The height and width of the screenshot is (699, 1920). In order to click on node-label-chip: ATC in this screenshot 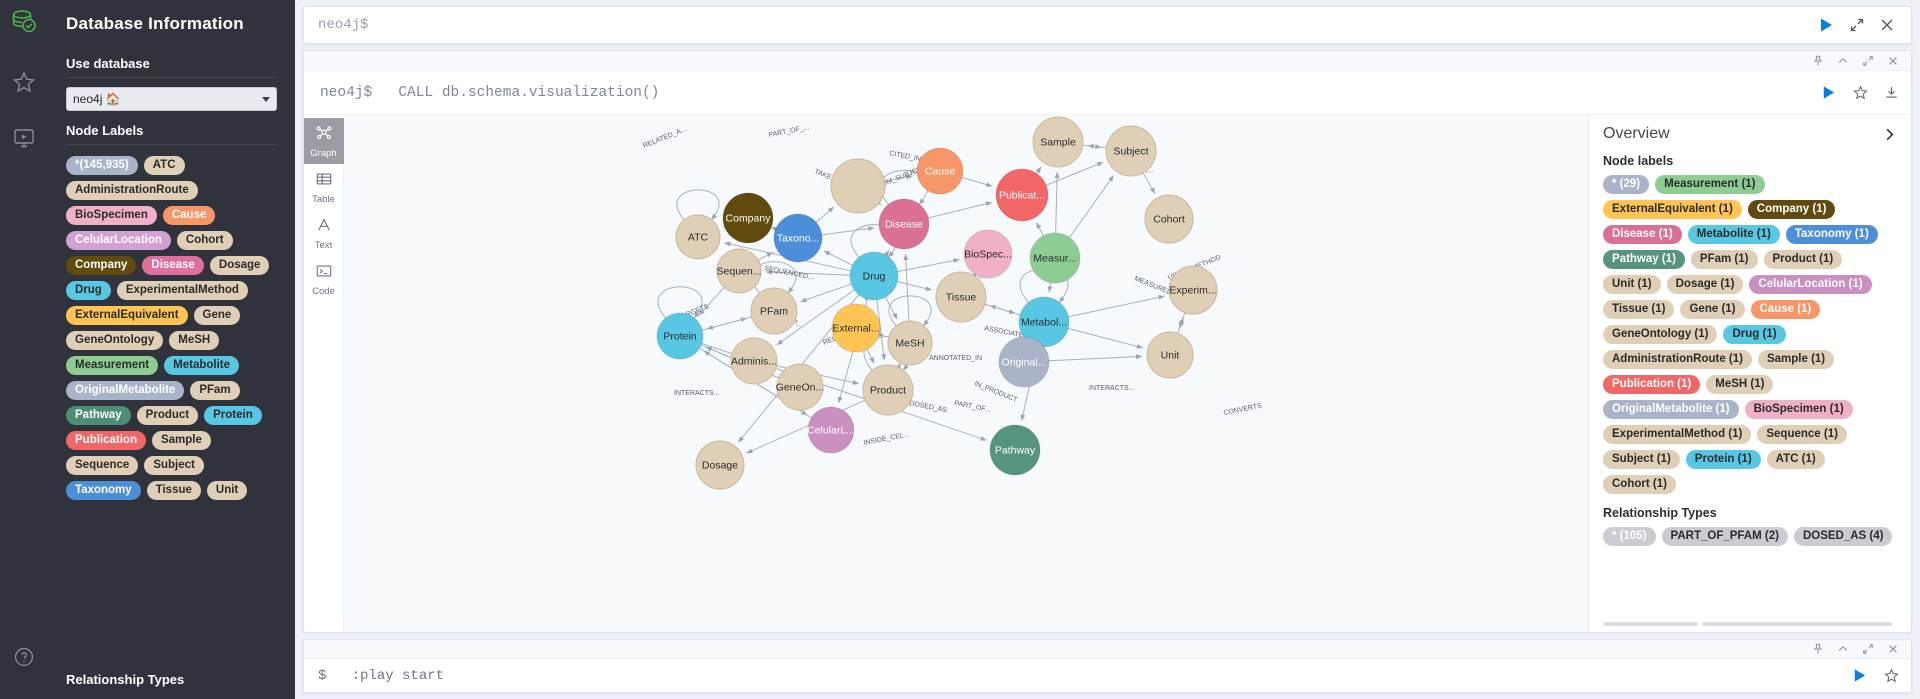, I will do `click(164, 165)`.